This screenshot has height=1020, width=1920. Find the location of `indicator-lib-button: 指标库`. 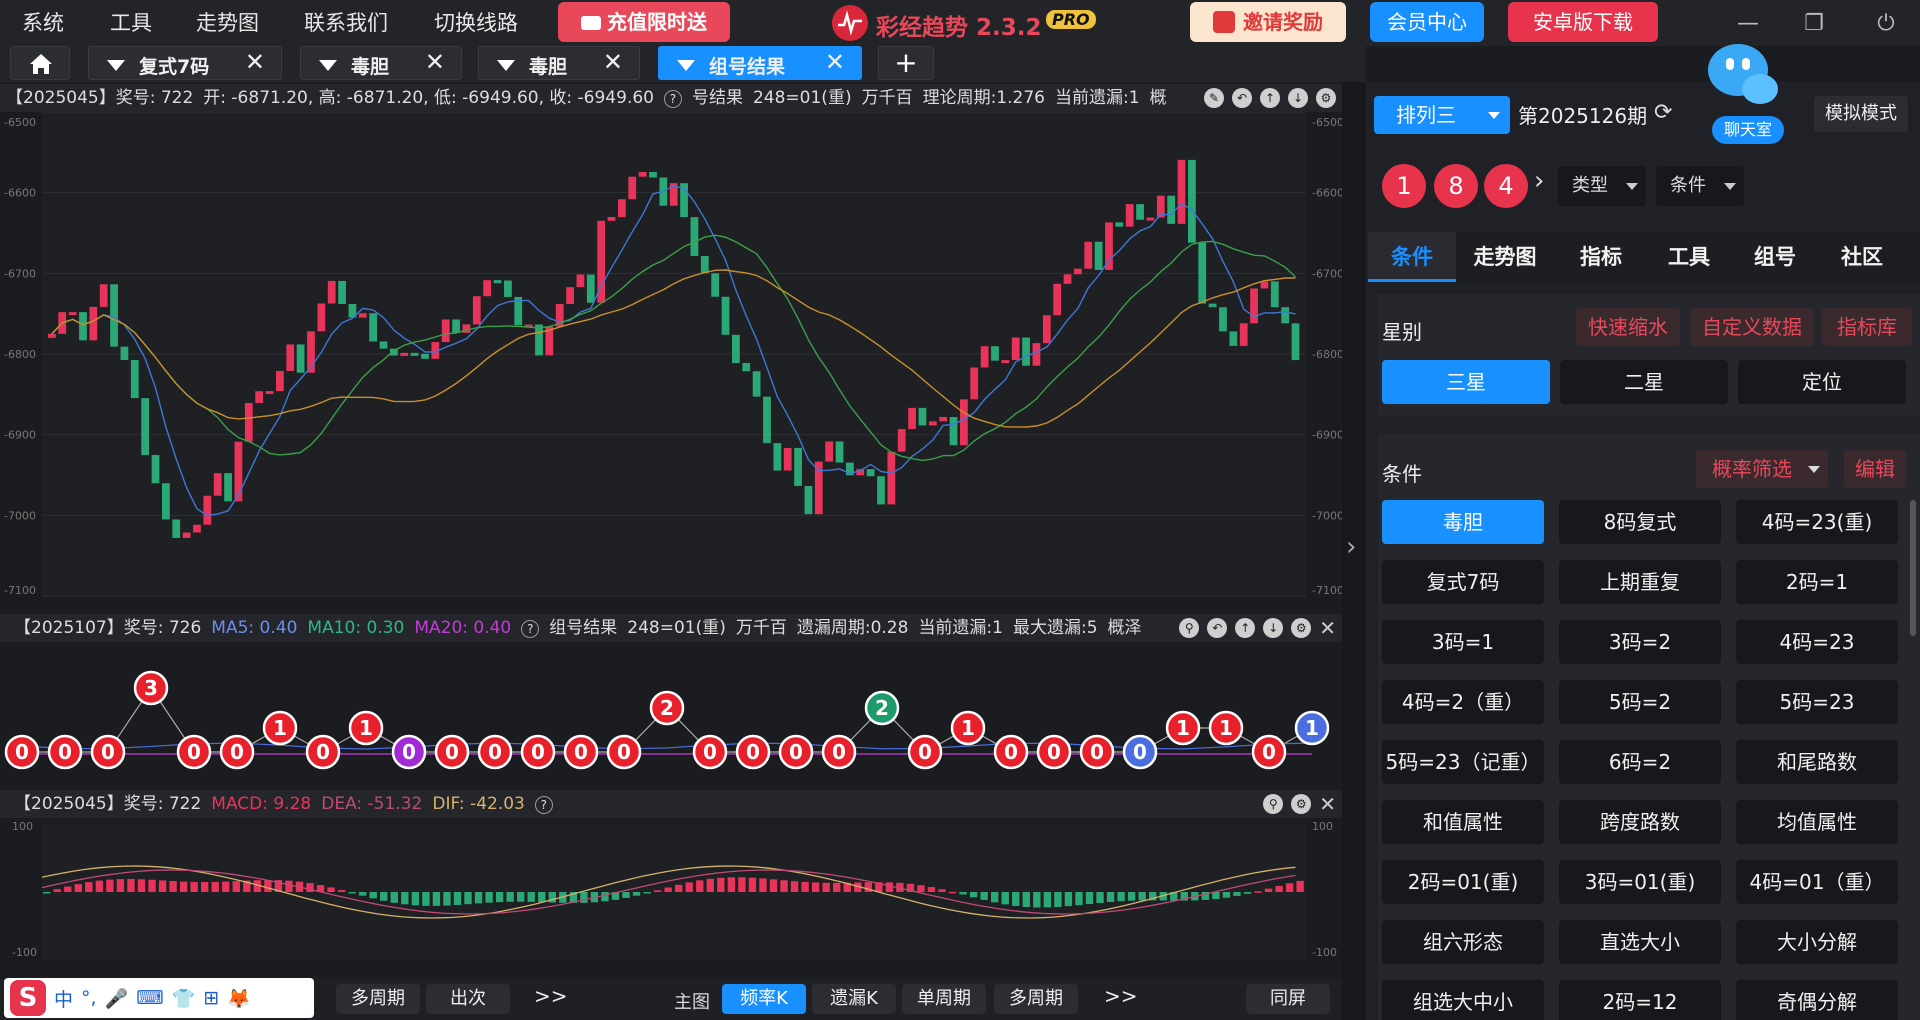

indicator-lib-button: 指标库 is located at coordinates (1867, 327).